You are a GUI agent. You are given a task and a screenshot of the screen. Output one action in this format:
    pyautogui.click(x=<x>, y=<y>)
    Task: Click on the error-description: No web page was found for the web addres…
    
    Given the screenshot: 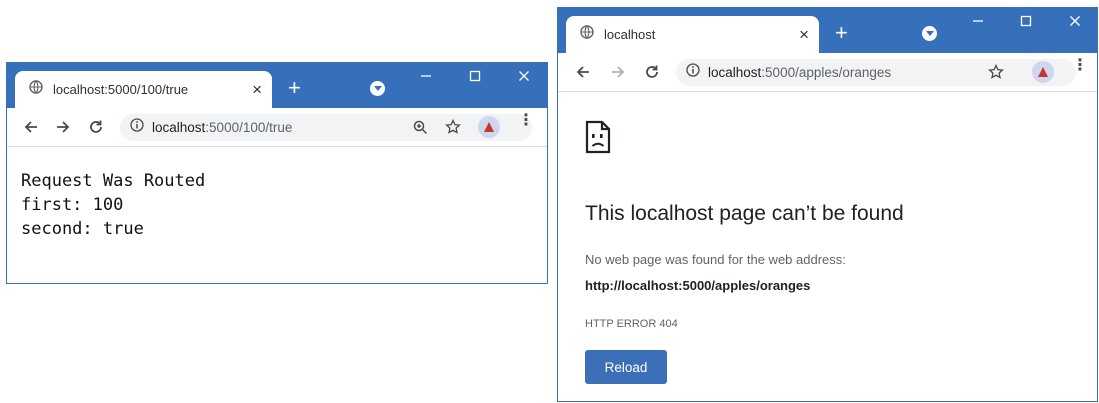 What is the action you would take?
    pyautogui.click(x=715, y=259)
    